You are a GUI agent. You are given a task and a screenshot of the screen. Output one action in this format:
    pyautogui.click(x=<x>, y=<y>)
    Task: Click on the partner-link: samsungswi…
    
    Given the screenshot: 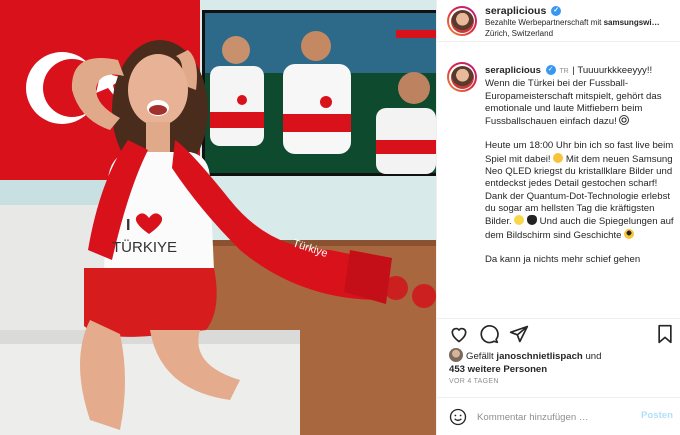 What is the action you would take?
    pyautogui.click(x=632, y=22)
    